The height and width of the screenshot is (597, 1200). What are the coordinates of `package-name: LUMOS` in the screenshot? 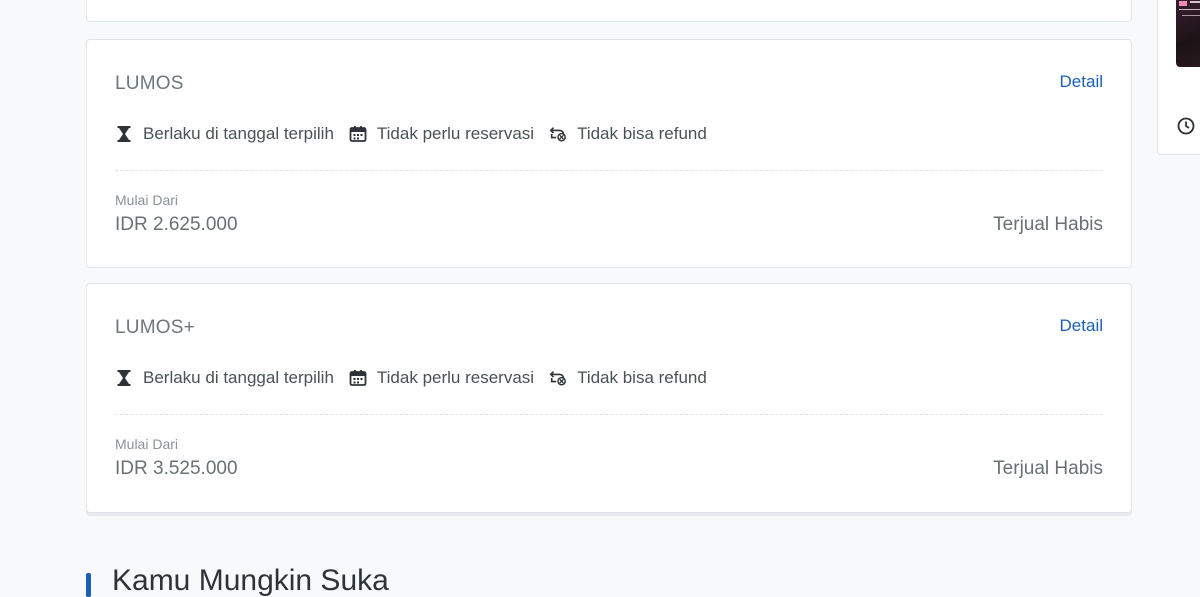 It's located at (149, 83).